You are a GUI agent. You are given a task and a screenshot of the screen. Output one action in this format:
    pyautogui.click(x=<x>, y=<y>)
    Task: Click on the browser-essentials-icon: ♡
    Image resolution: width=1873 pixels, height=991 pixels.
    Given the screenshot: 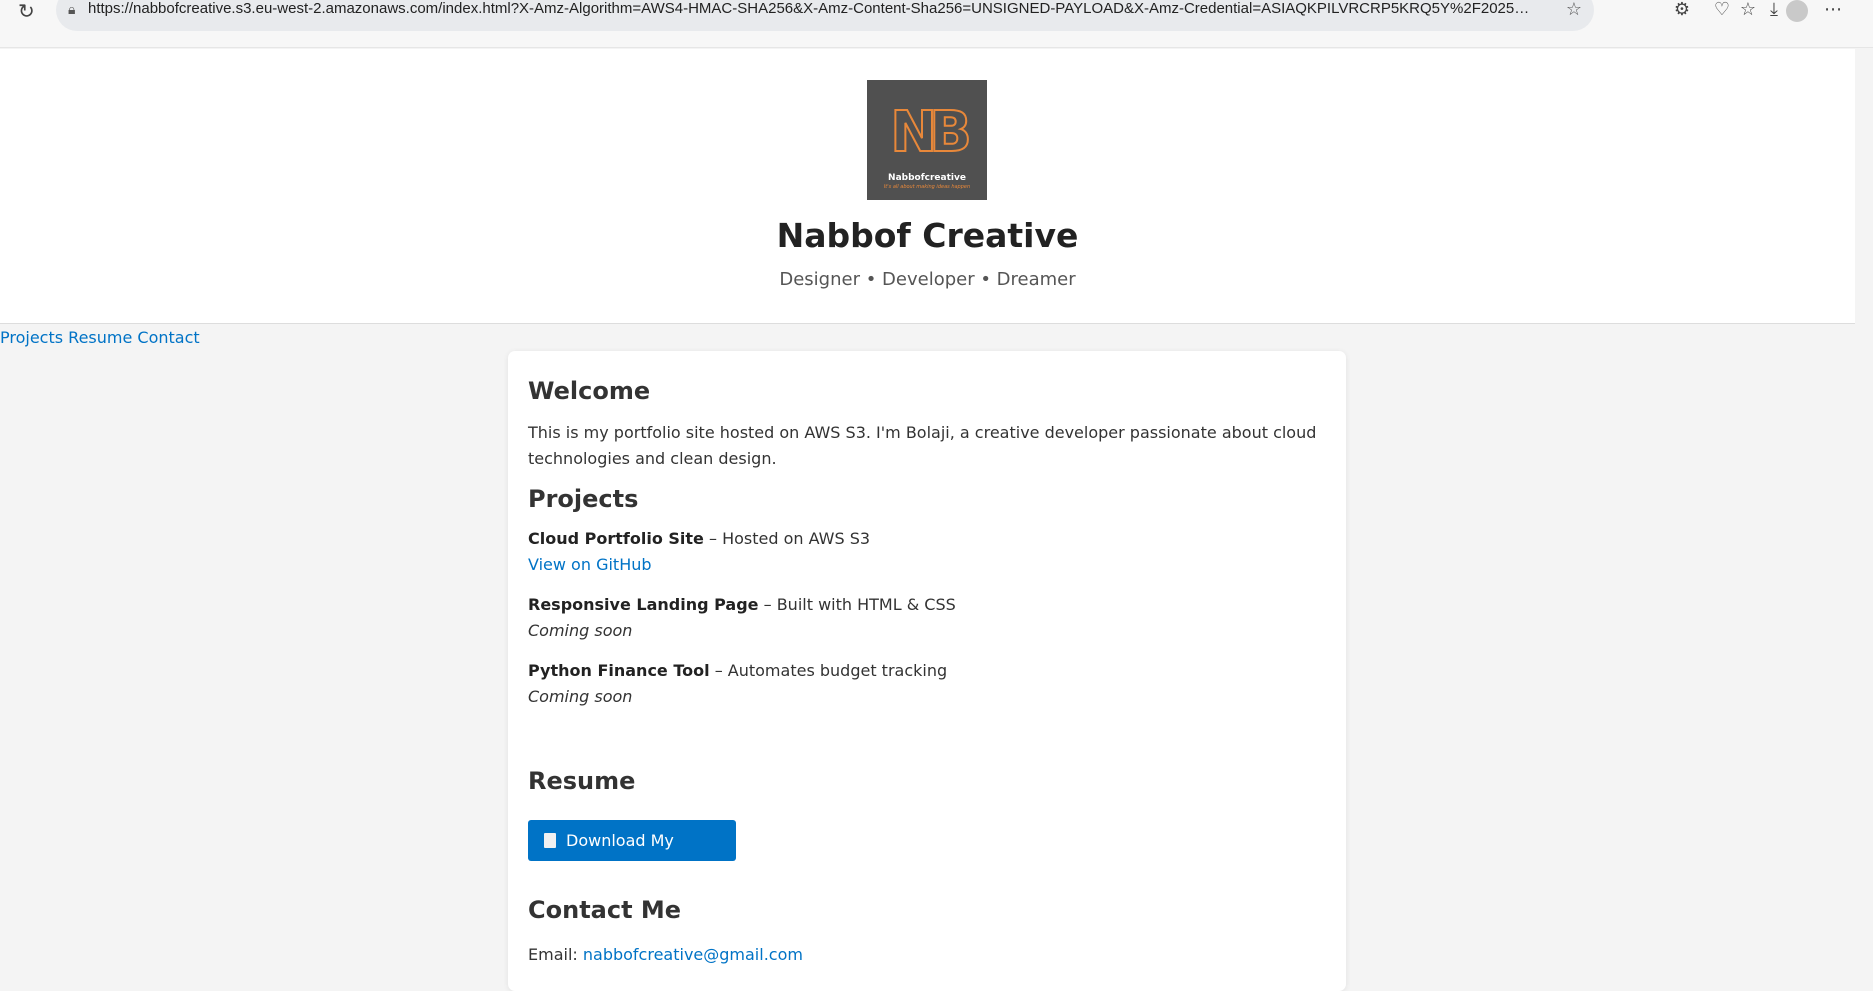 What is the action you would take?
    pyautogui.click(x=1722, y=11)
    